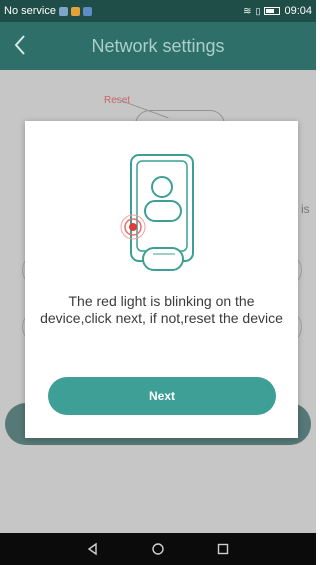  I want to click on chevron-left-icon, so click(19, 45).